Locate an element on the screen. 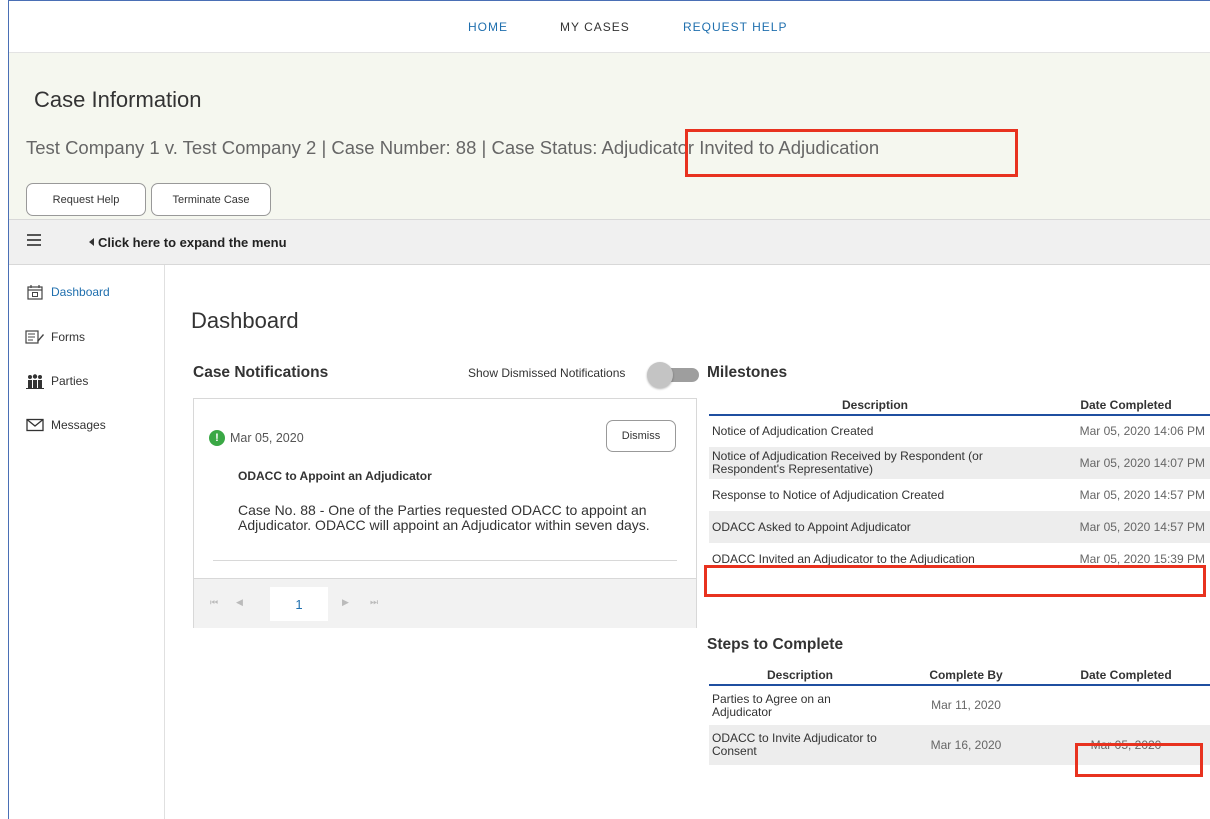 This screenshot has width=1210, height=819. last-page-icon: ⏭ is located at coordinates (374, 602).